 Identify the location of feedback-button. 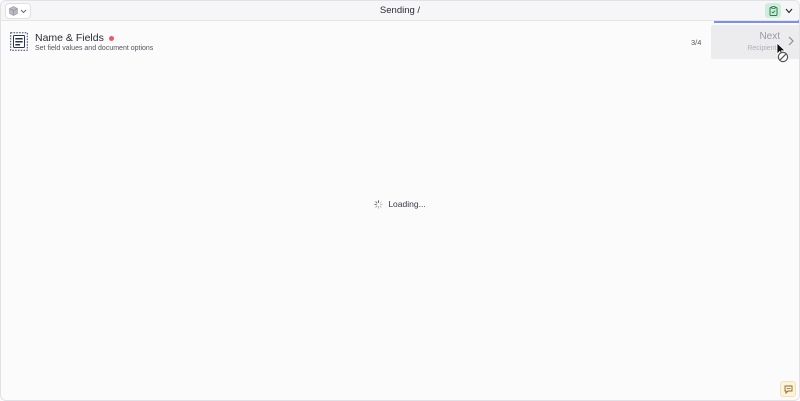
(788, 389).